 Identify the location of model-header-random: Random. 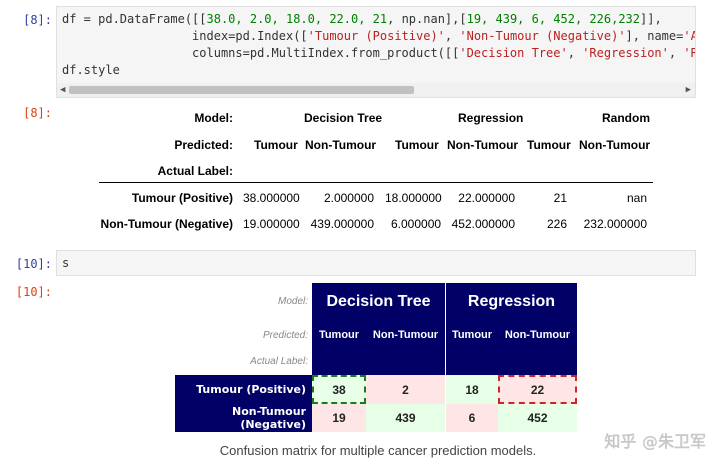
(626, 118).